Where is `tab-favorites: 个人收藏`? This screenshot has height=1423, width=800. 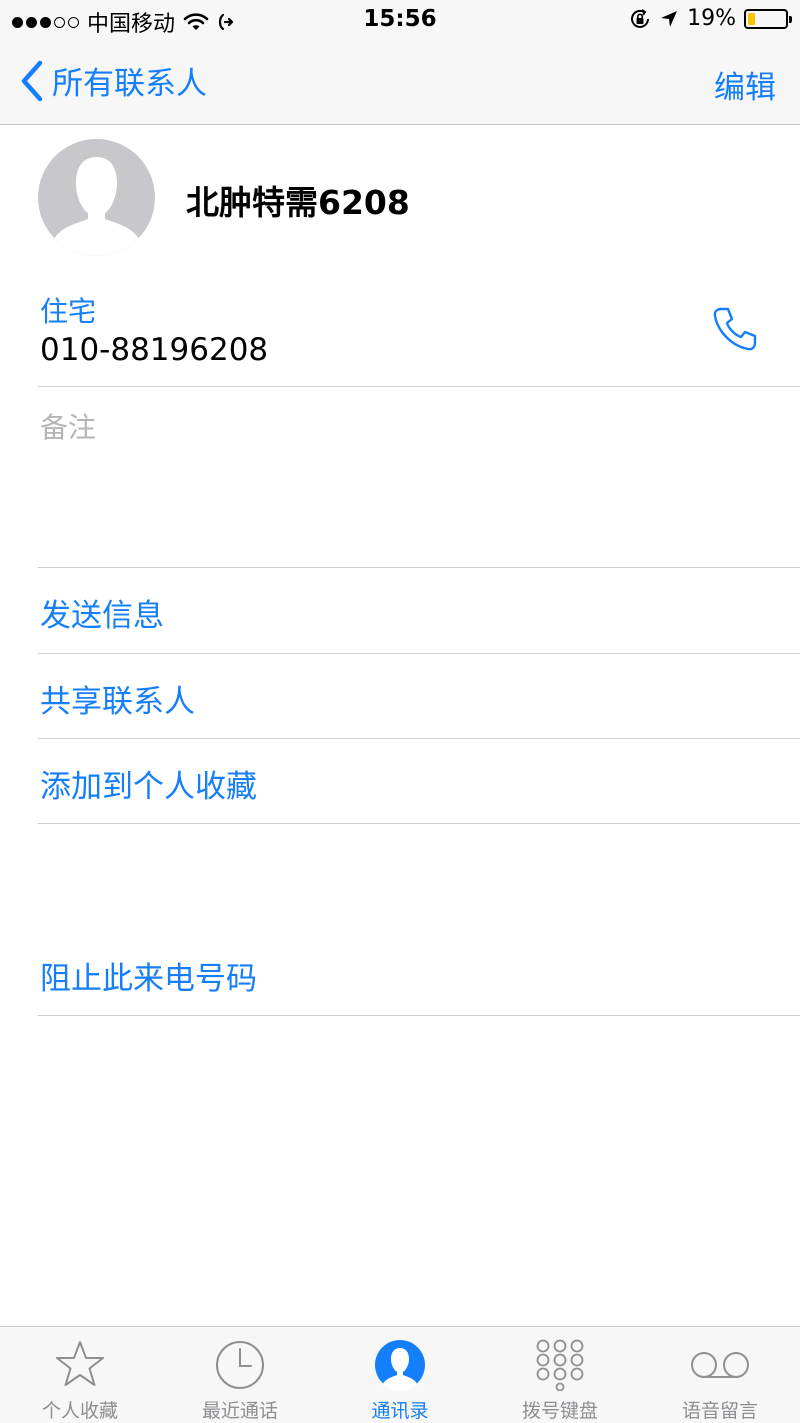
tab-favorites: 个人收藏 is located at coordinates (80, 1375).